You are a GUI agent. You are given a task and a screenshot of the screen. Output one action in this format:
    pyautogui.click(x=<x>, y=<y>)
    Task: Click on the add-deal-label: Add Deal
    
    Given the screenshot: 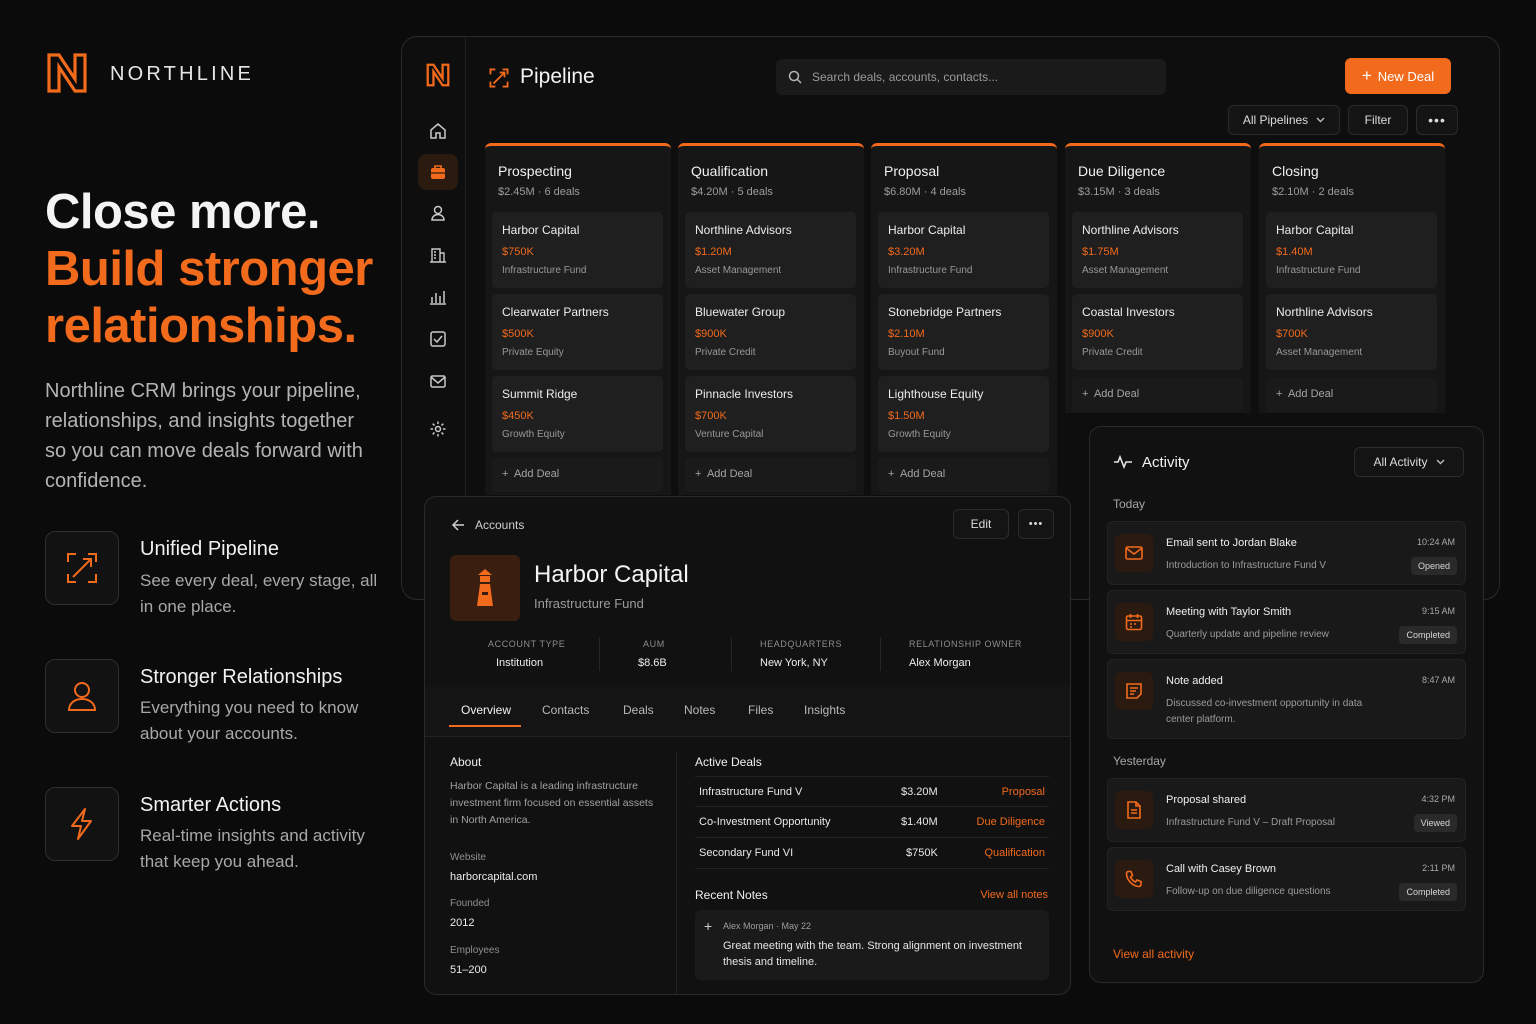 What is the action you would take?
    pyautogui.click(x=922, y=474)
    